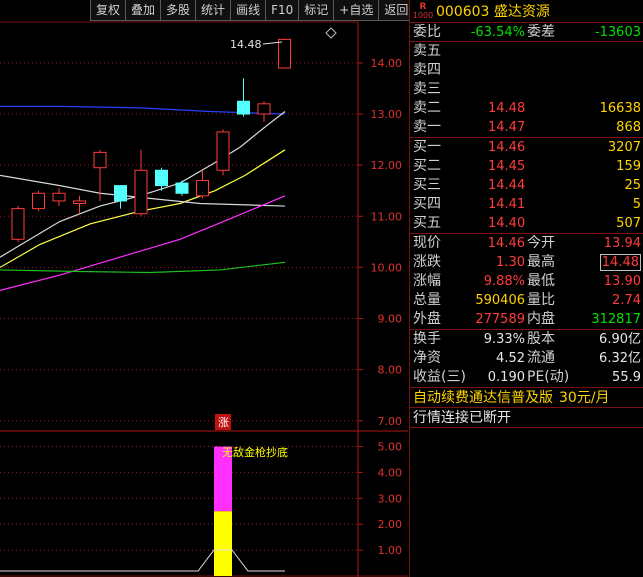 This screenshot has height=577, width=643. What do you see at coordinates (526, 243) in the screenshot?
I see `stat-row: 现价 14.46 今开 13.94` at bounding box center [526, 243].